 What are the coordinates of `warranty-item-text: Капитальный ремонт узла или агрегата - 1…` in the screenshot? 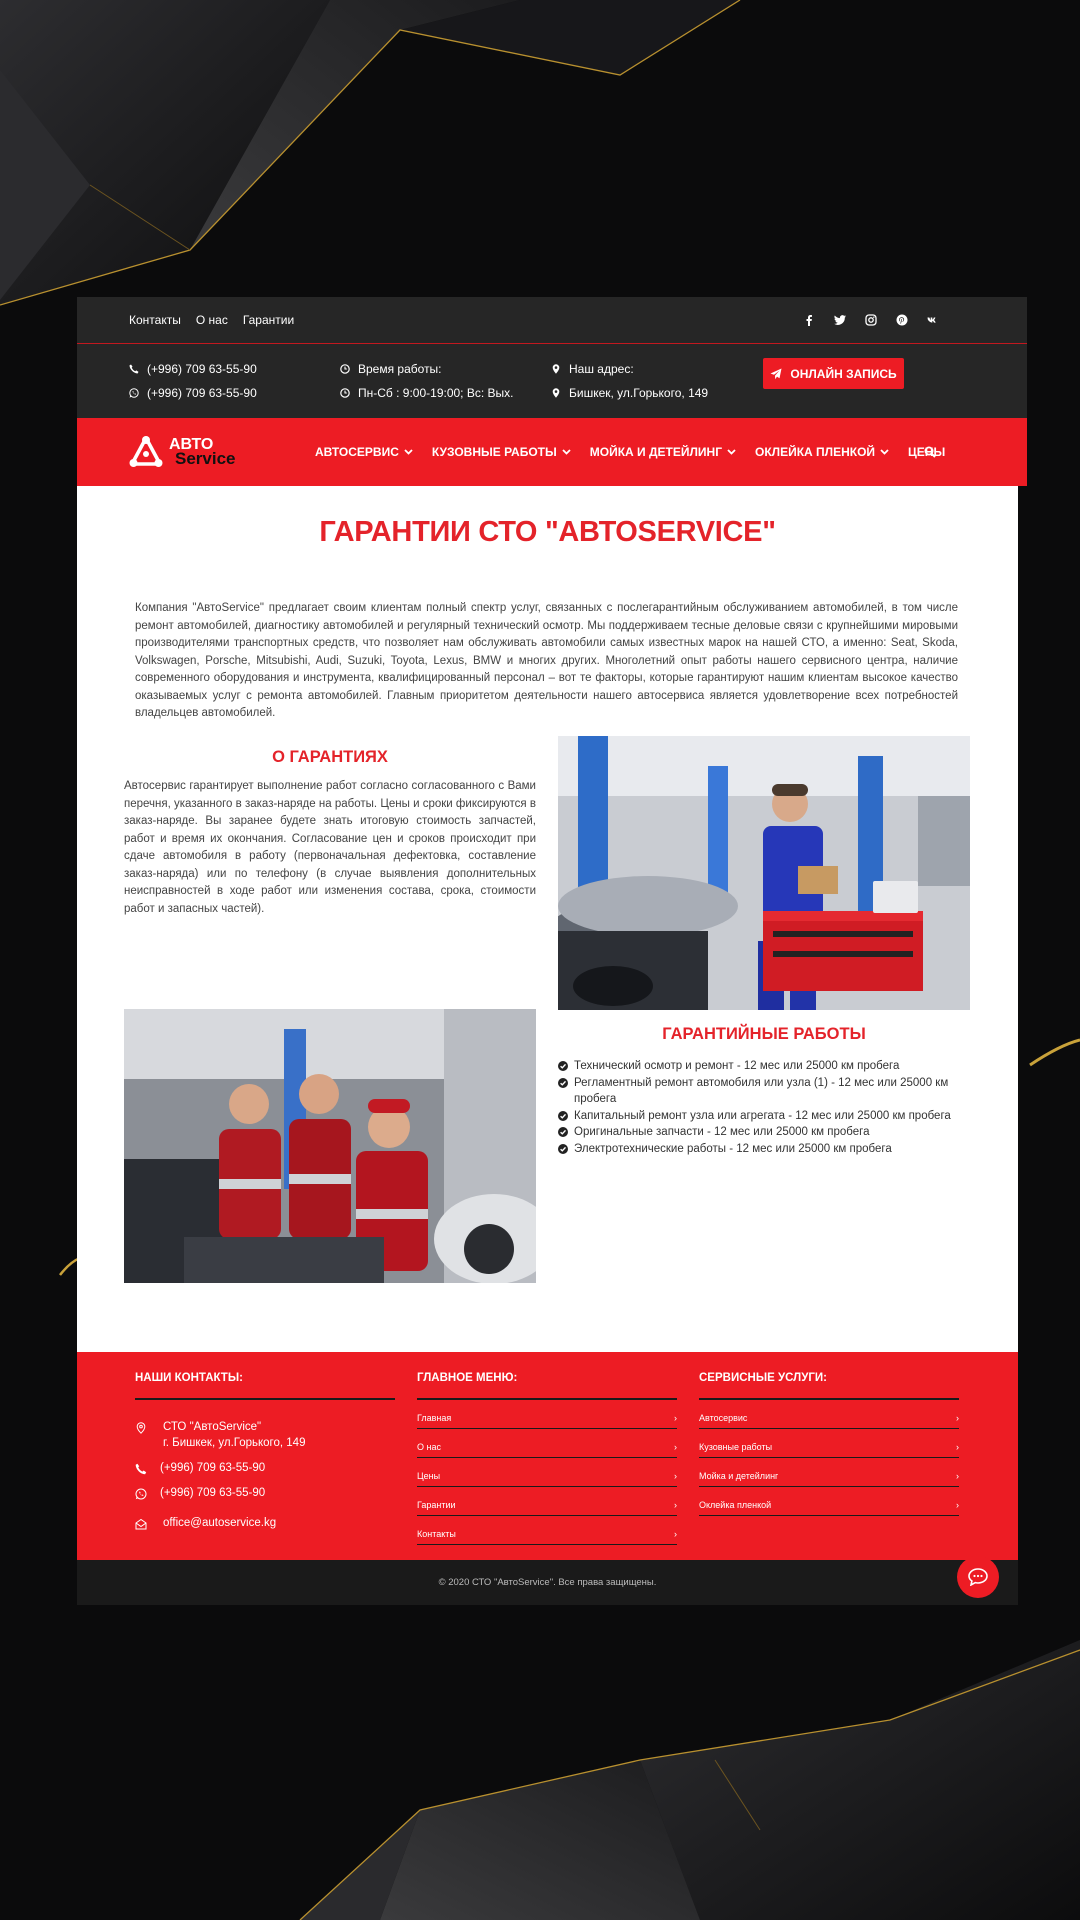 It's located at (762, 1115).